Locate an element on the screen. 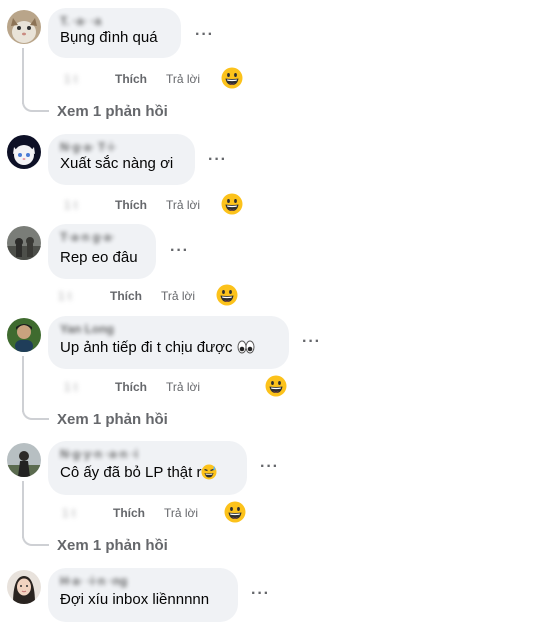 The width and height of the screenshot is (541, 622). comment-bubble: N·g·y·n ·a·n ·i Cô ấy đã bỏ LP thật r is located at coordinates (147, 468).